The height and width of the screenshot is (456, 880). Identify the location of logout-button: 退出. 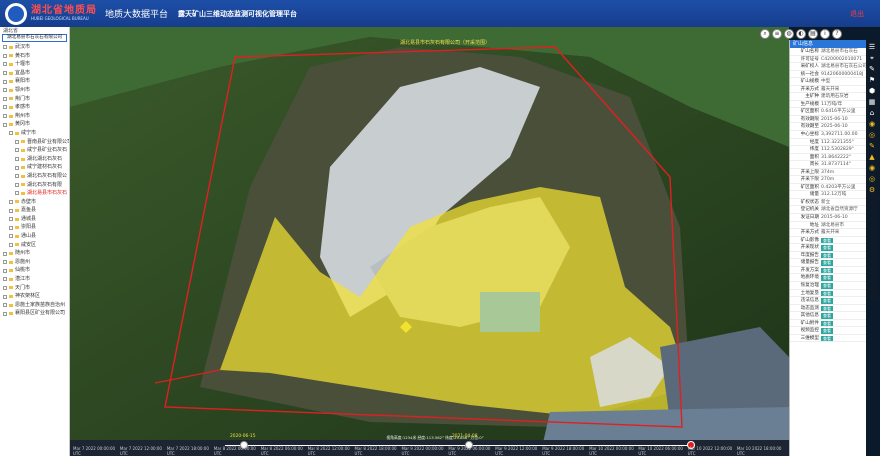
(857, 14).